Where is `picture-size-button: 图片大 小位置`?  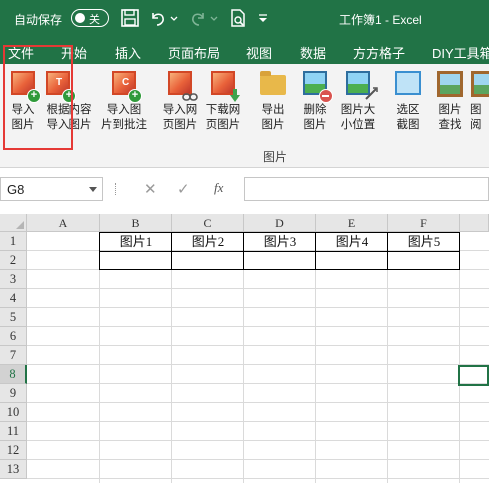 picture-size-button: 图片大 小位置 is located at coordinates (358, 102).